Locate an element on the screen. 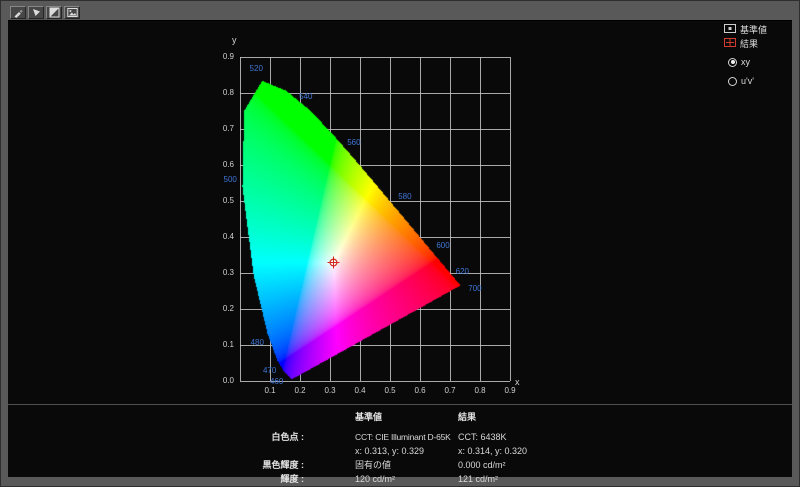  wavelength-label: 460 is located at coordinates (276, 381).